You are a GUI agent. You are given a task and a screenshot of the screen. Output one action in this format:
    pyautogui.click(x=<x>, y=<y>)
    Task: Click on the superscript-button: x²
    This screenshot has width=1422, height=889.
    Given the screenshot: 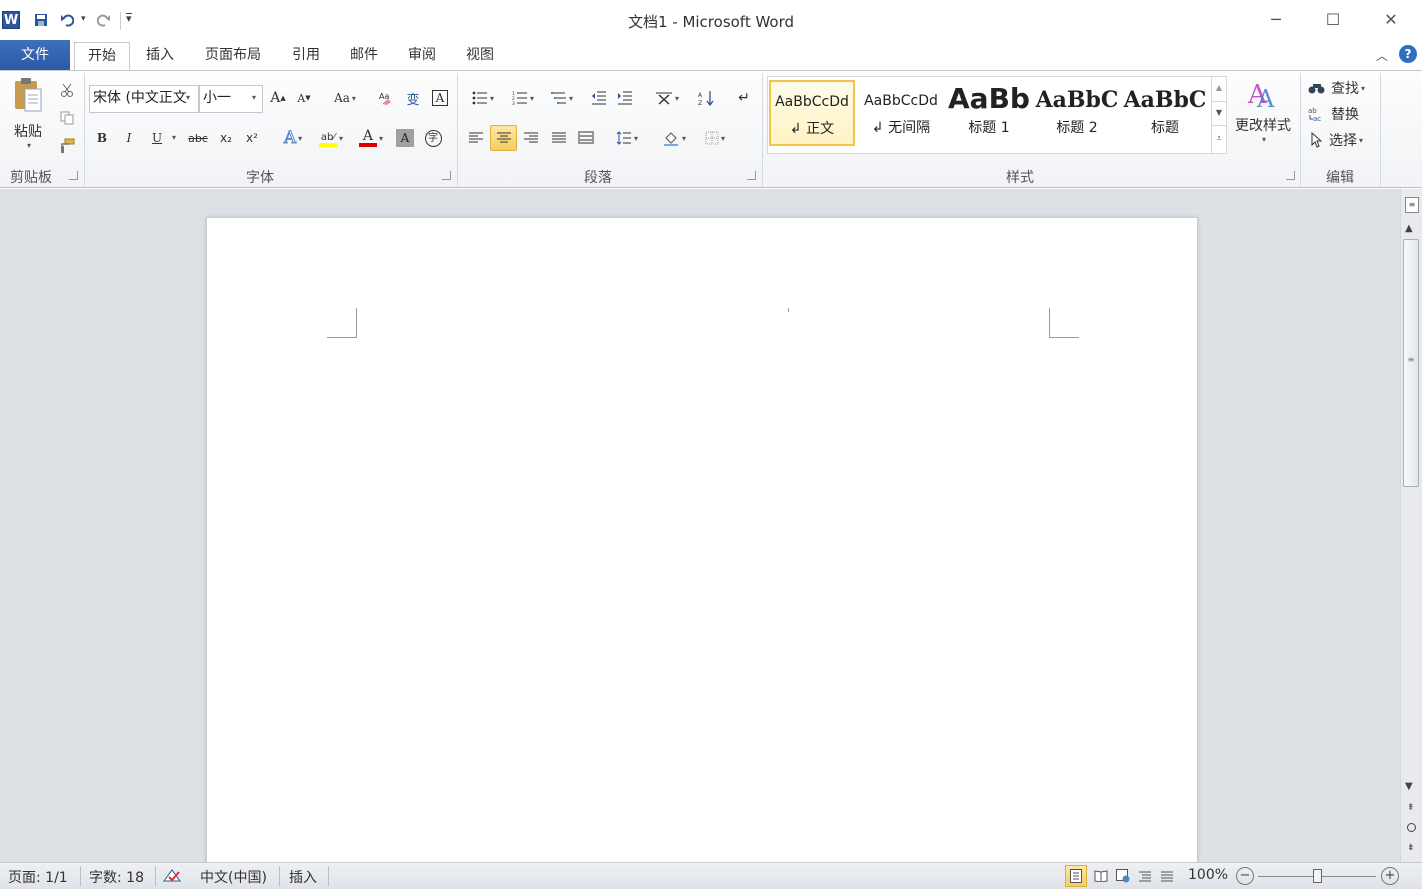 What is the action you would take?
    pyautogui.click(x=252, y=138)
    